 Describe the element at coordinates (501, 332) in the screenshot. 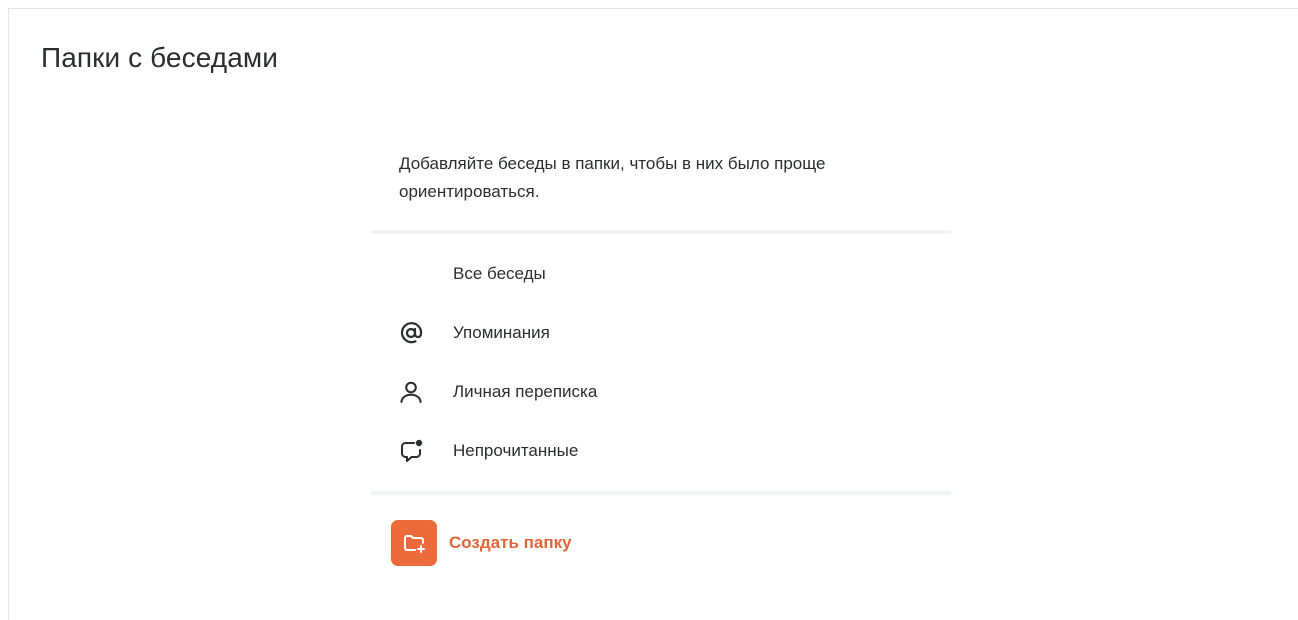

I see `folder-item-label: Упоминания` at that location.